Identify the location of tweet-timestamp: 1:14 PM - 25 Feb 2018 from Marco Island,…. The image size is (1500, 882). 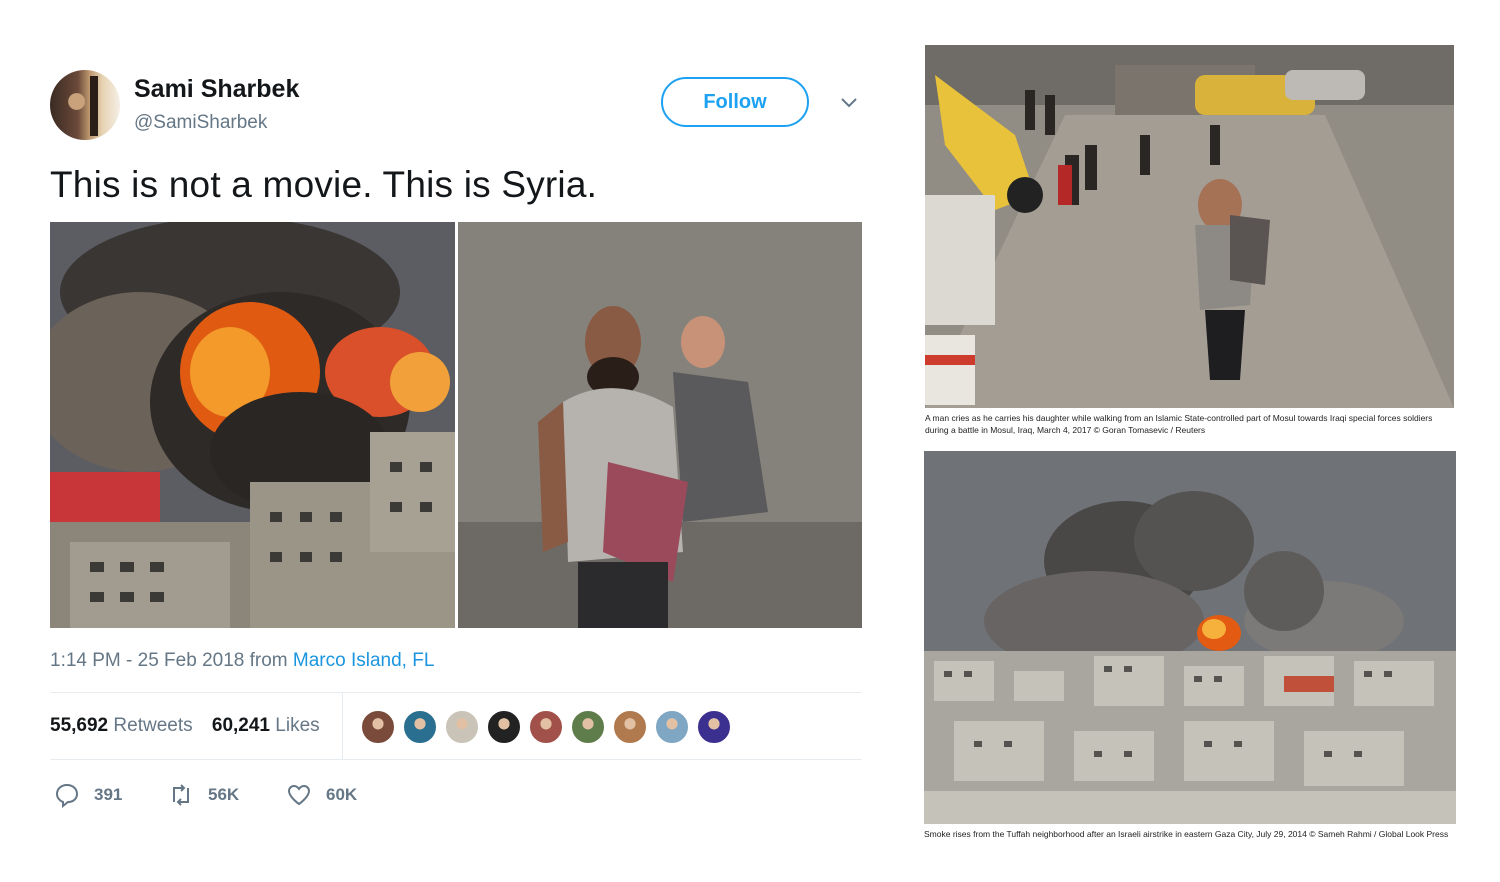
(242, 661).